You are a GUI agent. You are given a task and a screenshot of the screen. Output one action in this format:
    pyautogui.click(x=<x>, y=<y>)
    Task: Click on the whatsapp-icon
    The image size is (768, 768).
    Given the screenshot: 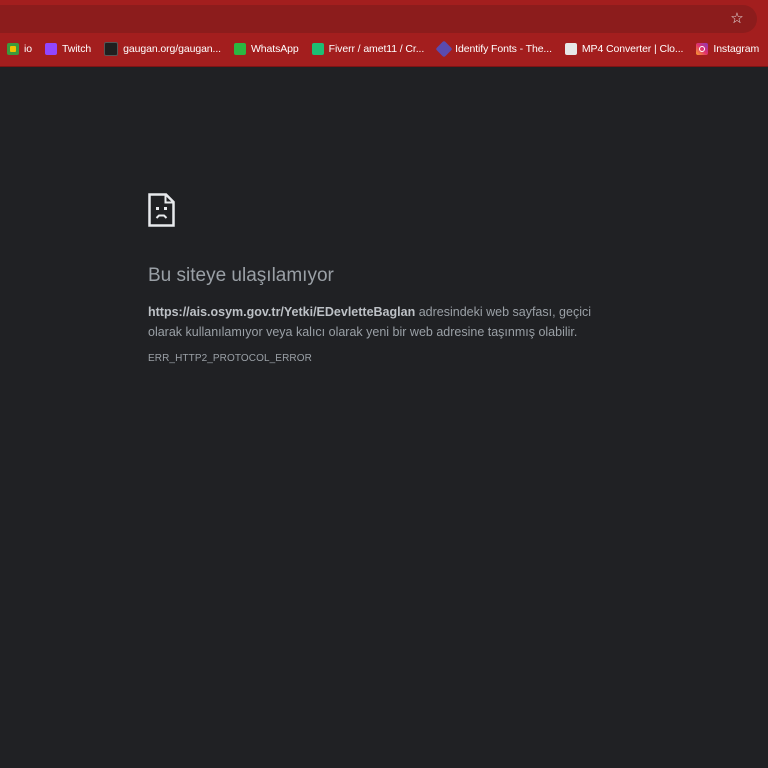 What is the action you would take?
    pyautogui.click(x=240, y=49)
    